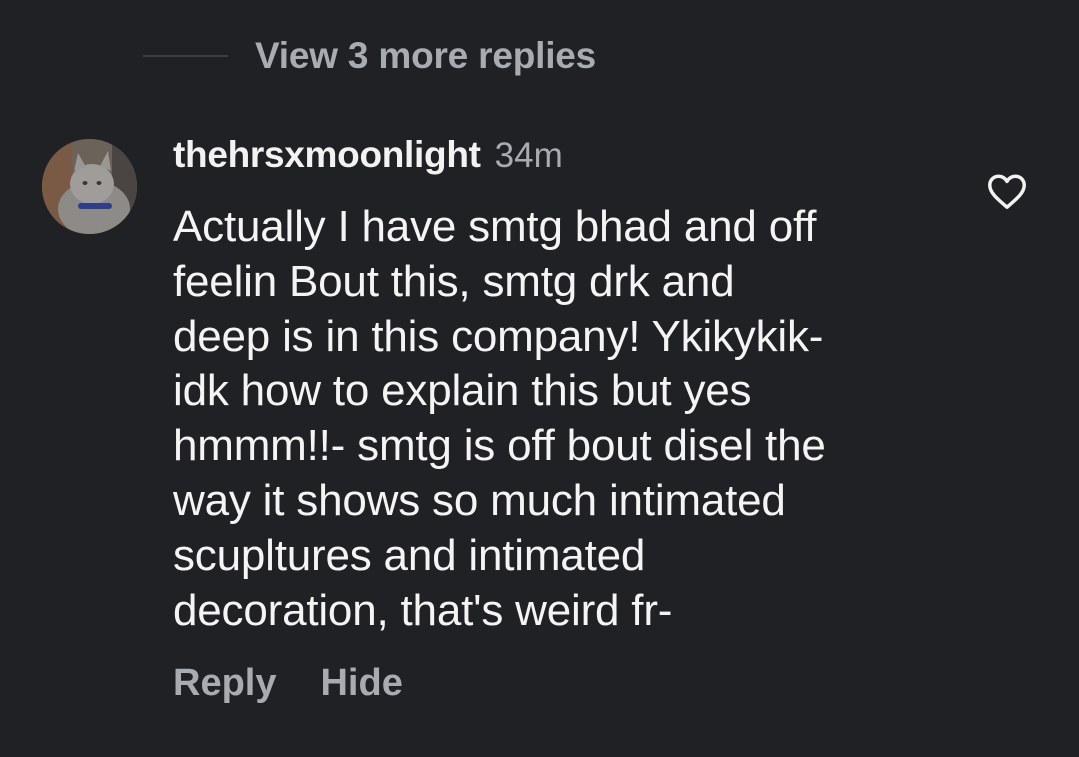  I want to click on comment-meta: thehrsxmoonlight 34m, so click(563, 159).